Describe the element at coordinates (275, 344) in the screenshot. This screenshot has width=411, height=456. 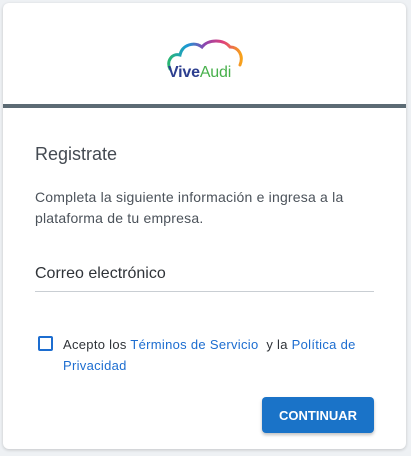
I see `terms-middle: y la` at that location.